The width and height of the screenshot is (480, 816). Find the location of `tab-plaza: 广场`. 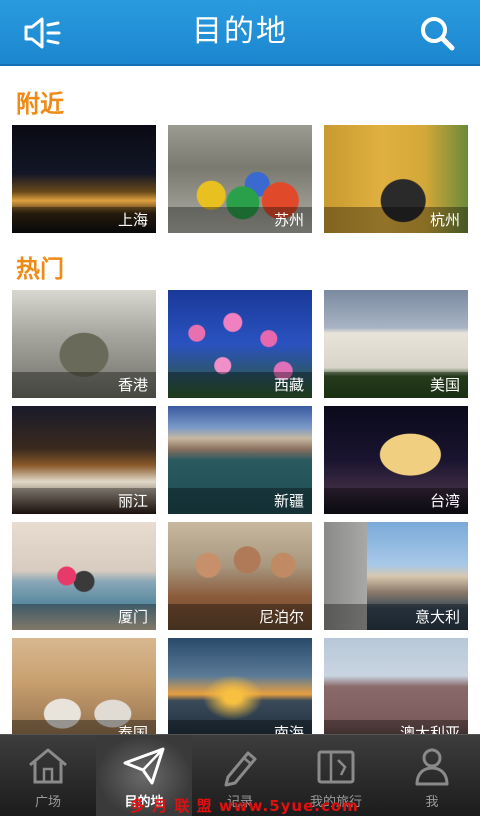

tab-plaza: 广场 is located at coordinates (48, 775).